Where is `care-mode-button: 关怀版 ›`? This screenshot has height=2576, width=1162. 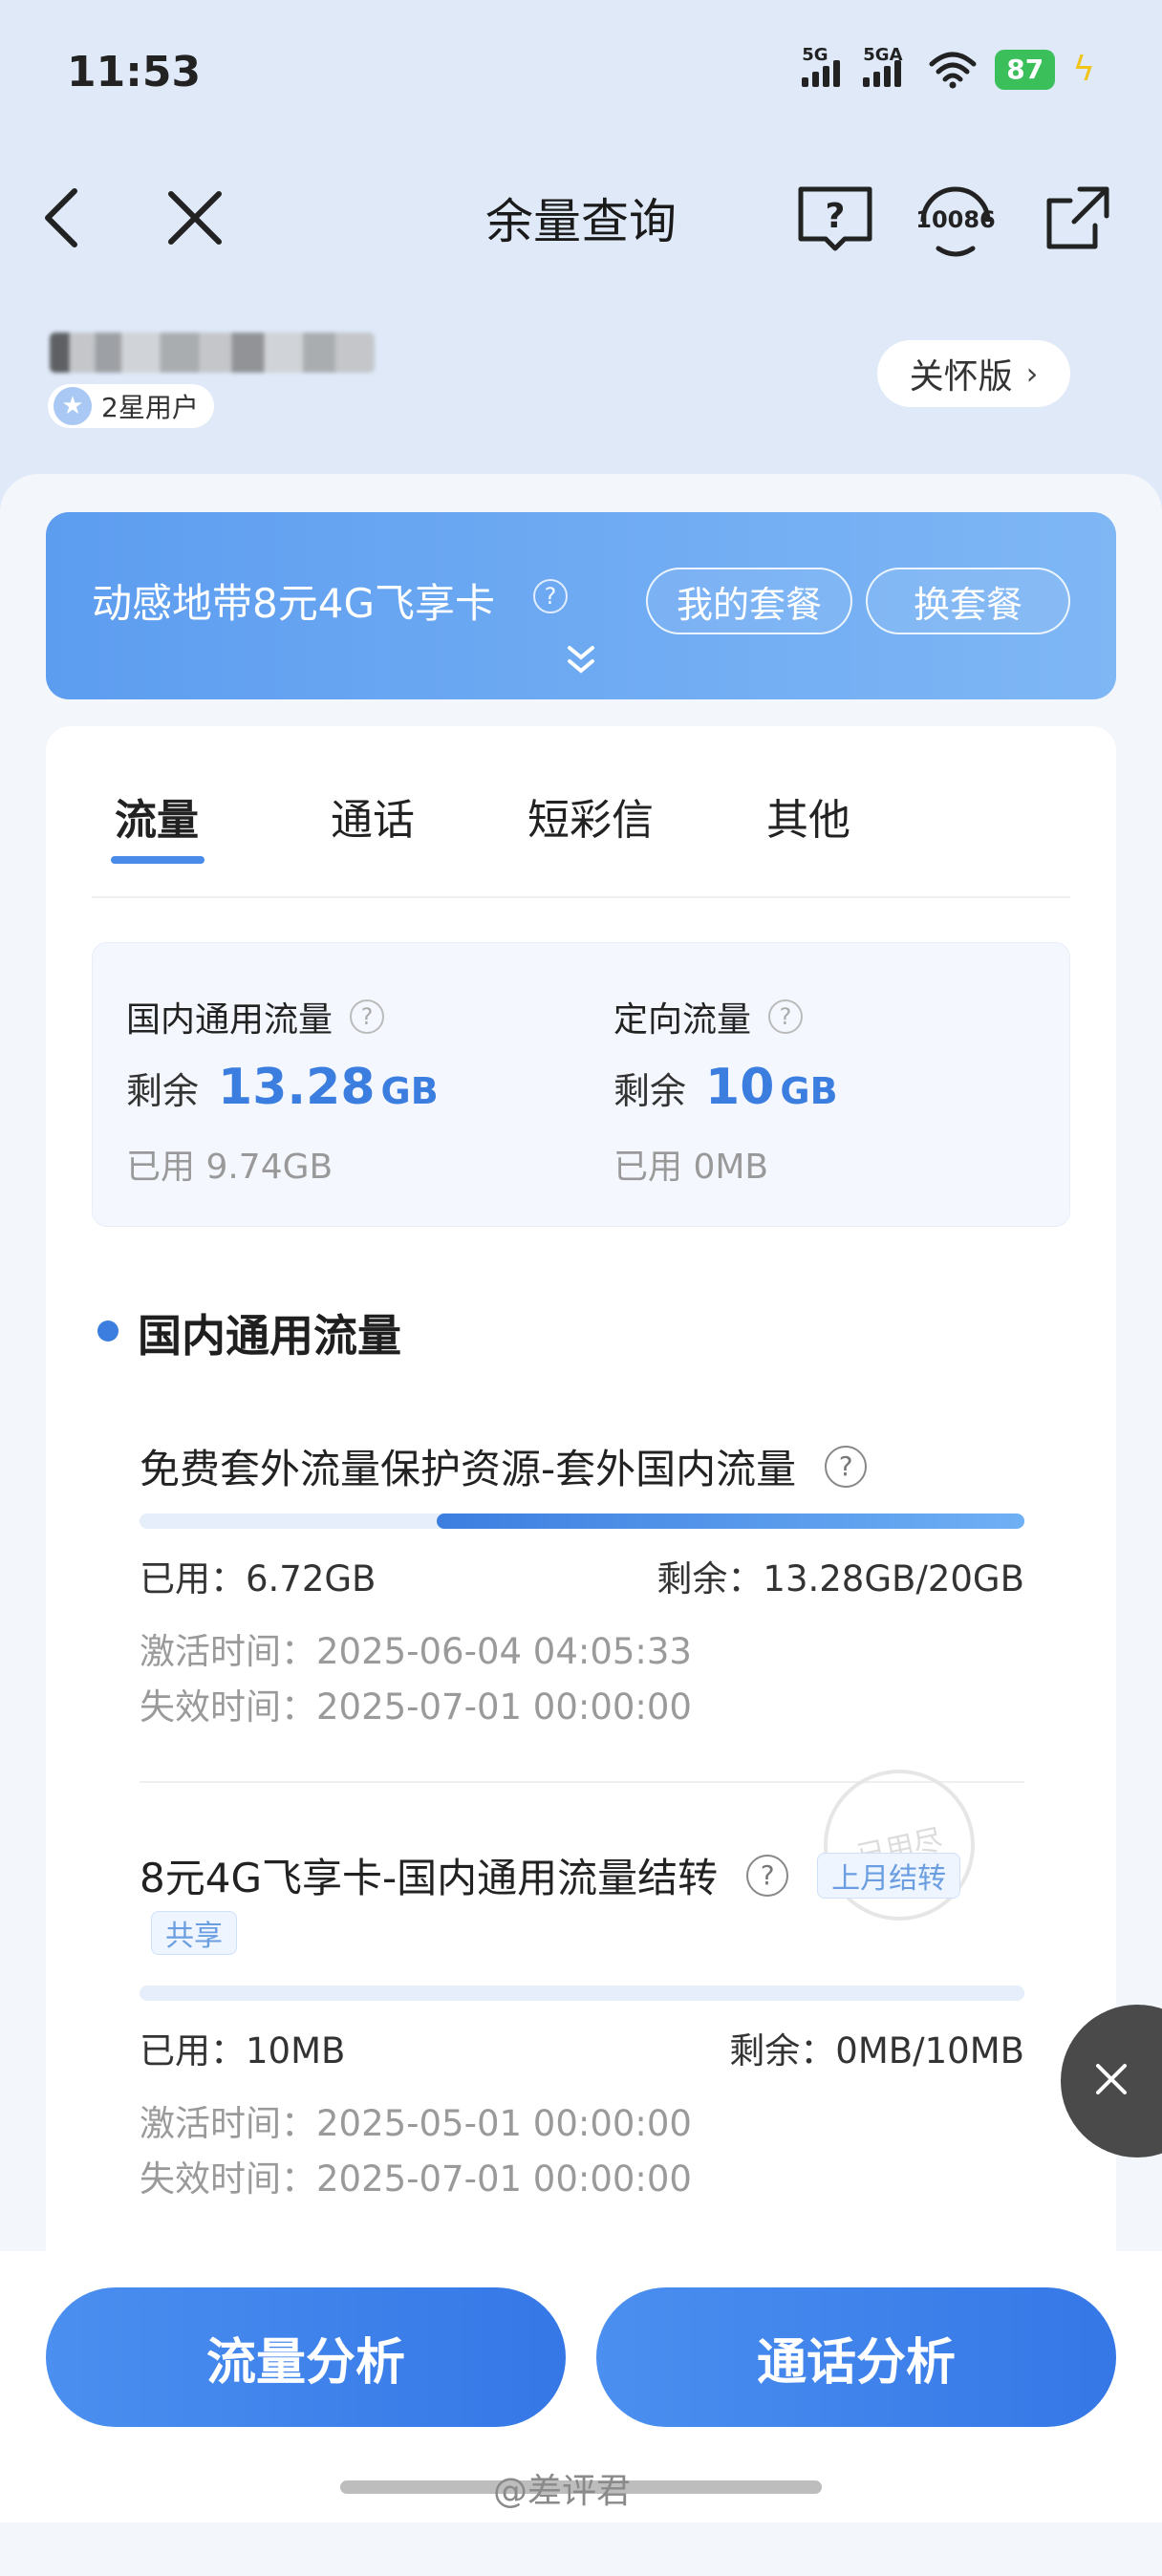
care-mode-button: 关怀版 › is located at coordinates (973, 373).